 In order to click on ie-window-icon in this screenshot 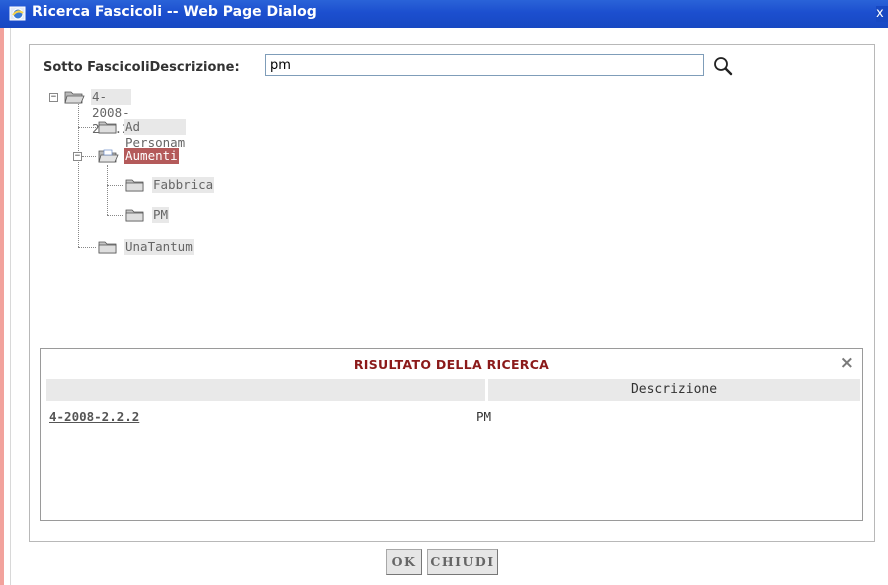, I will do `click(17, 13)`.